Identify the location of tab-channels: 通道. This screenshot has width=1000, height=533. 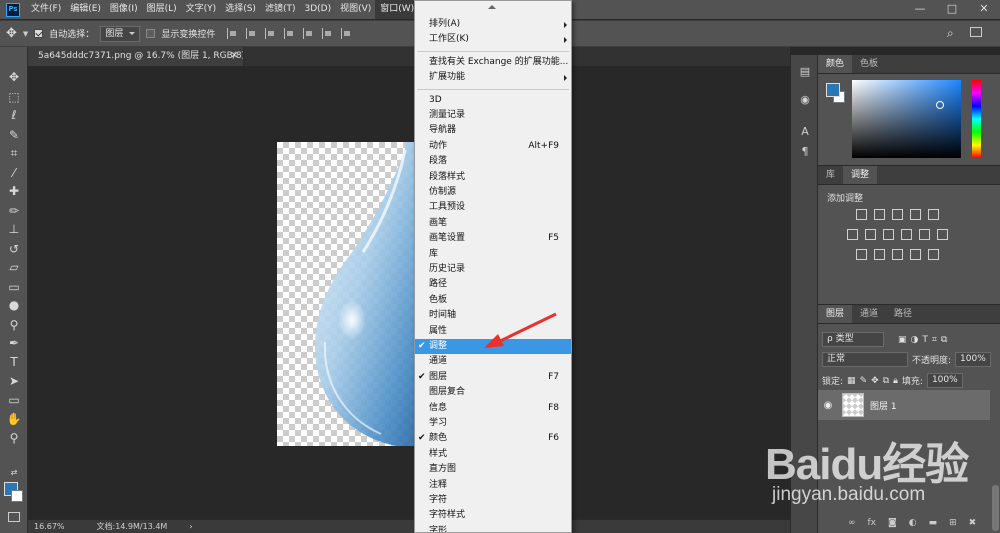
(869, 314).